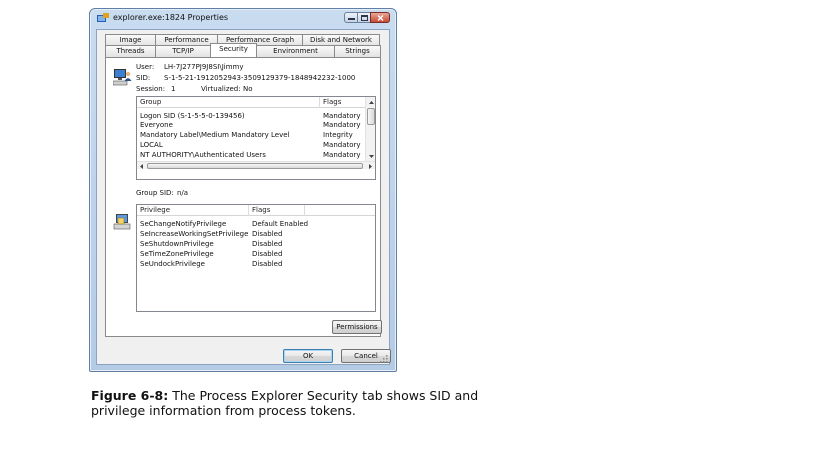  What do you see at coordinates (172, 264) in the screenshot?
I see `privilege-row-4: SeUndockPrivilege` at bounding box center [172, 264].